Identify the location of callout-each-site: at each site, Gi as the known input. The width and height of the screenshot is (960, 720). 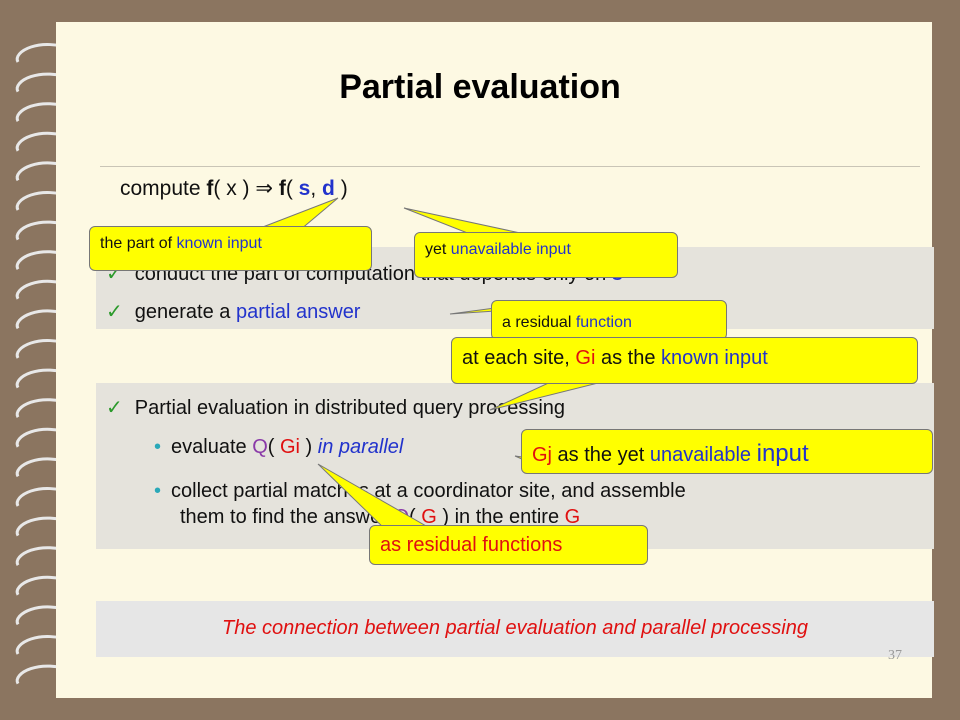
(684, 360).